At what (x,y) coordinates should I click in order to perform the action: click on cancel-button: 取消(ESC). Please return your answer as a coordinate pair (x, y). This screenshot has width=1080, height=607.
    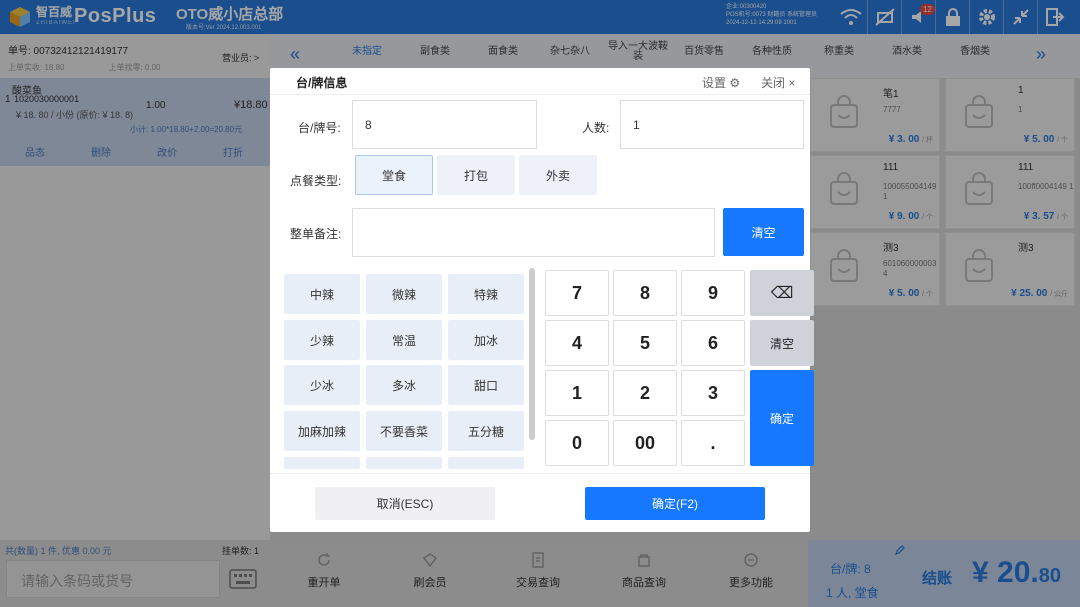
    Looking at the image, I should click on (405, 503).